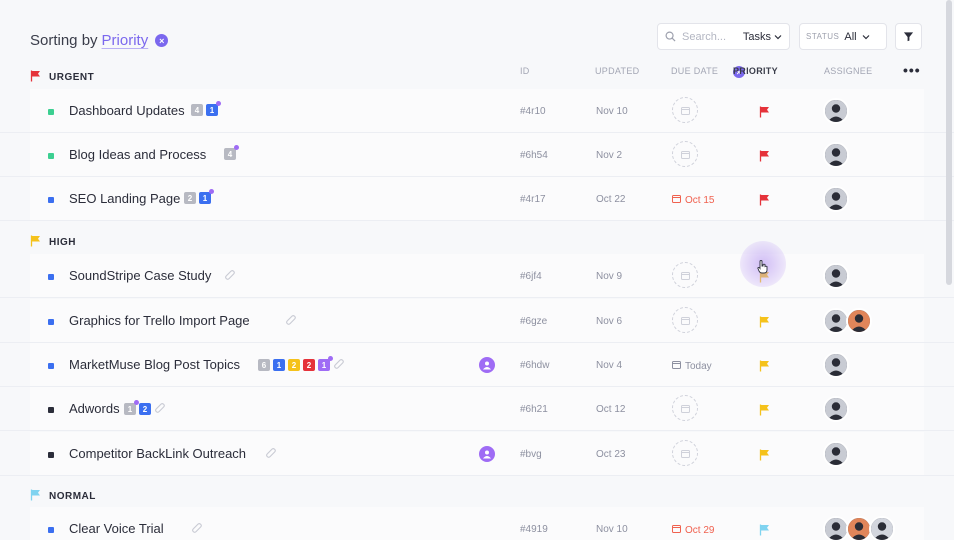 Image resolution: width=954 pixels, height=540 pixels. What do you see at coordinates (154, 364) in the screenshot?
I see `task-name: MarketMuse Blog Post Topics` at bounding box center [154, 364].